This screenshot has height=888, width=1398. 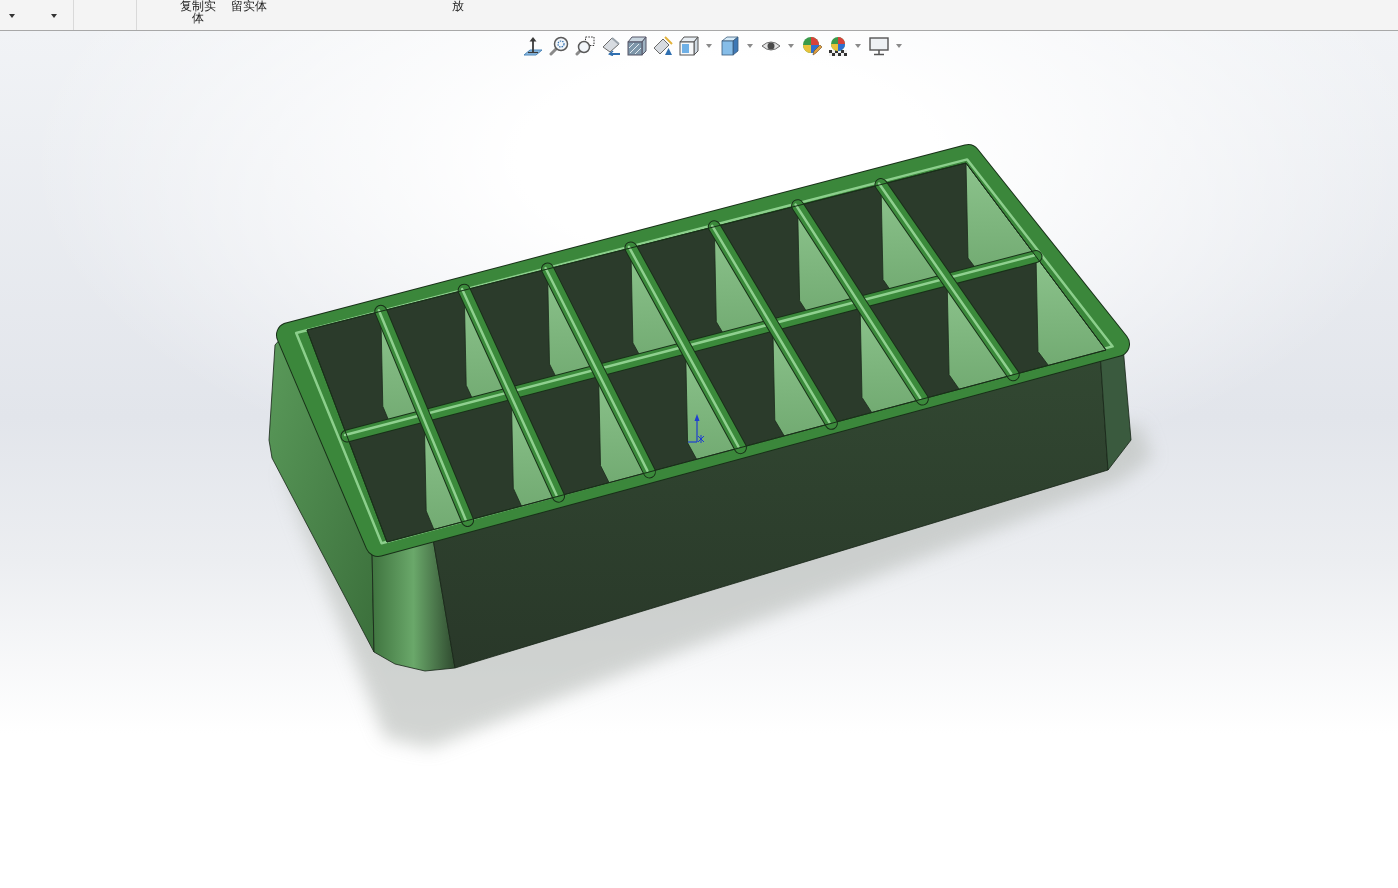 What do you see at coordinates (249, 6) in the screenshot?
I see `ribbon-label: 留实体` at bounding box center [249, 6].